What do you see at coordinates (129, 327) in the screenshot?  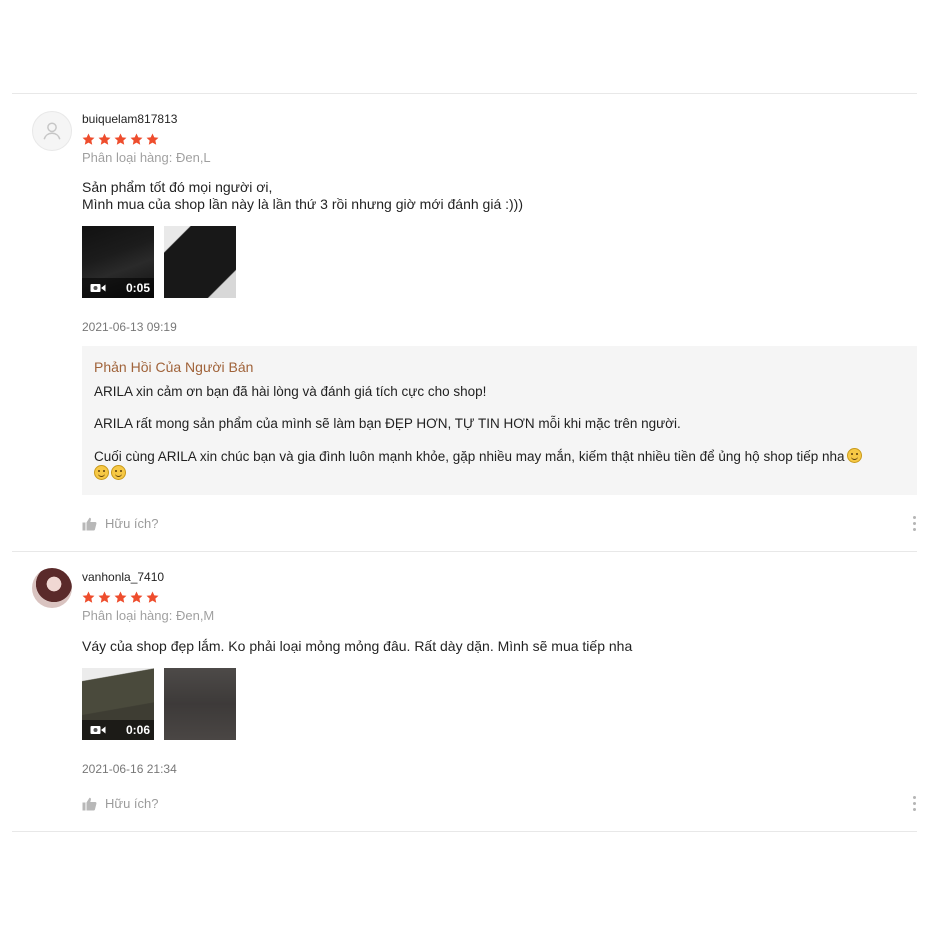 I see `review-time: 2021-06-13 09:19` at bounding box center [129, 327].